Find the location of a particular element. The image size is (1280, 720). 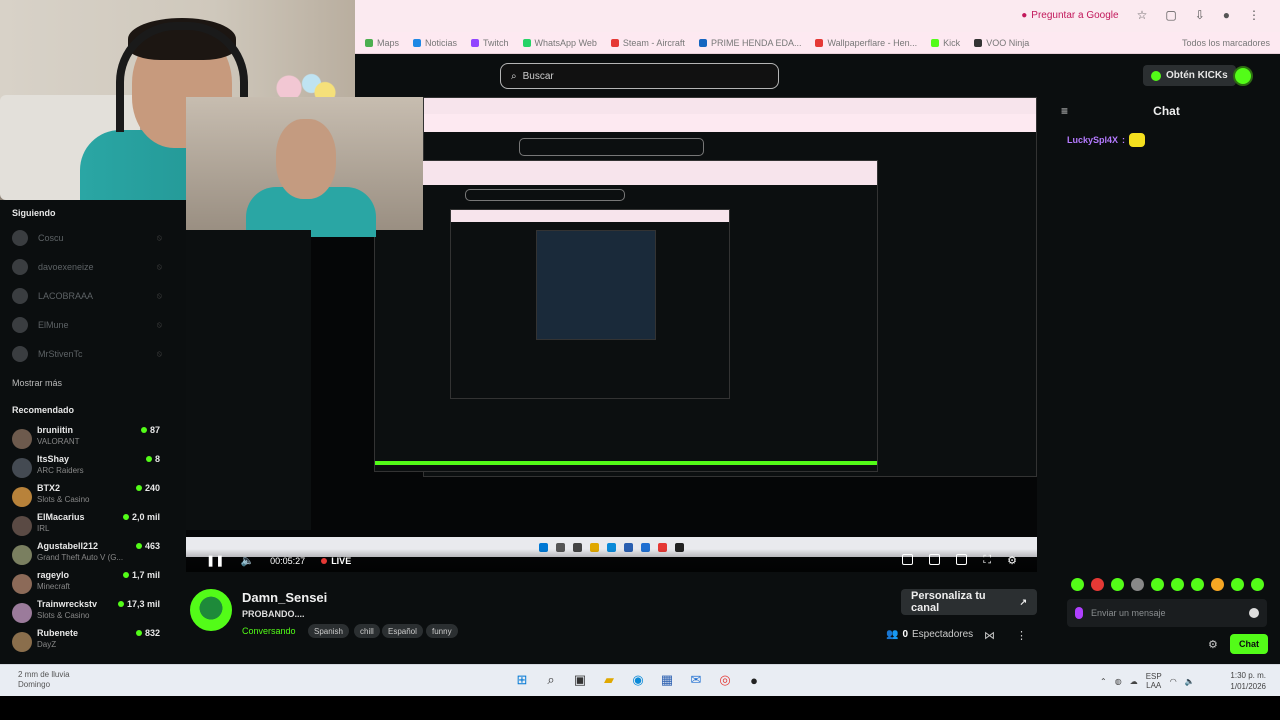

bookmark-item: Maps is located at coordinates (382, 43).